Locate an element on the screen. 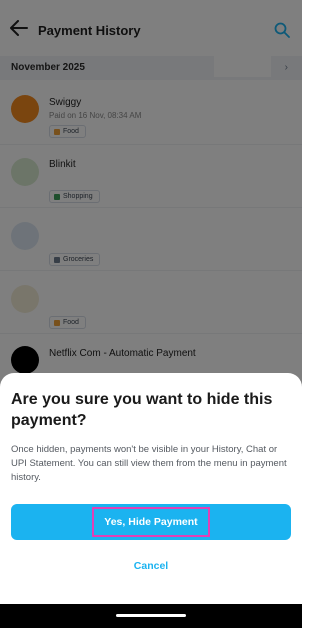 This screenshot has height=628, width=320. hide-payment-button-label: Yes, Hide Payment is located at coordinates (151, 522).